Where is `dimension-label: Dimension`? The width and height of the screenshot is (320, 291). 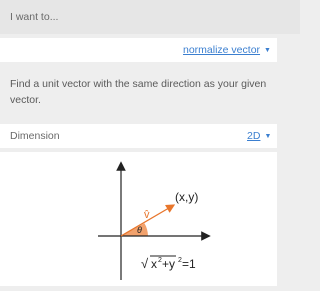
dimension-label: Dimension is located at coordinates (35, 136).